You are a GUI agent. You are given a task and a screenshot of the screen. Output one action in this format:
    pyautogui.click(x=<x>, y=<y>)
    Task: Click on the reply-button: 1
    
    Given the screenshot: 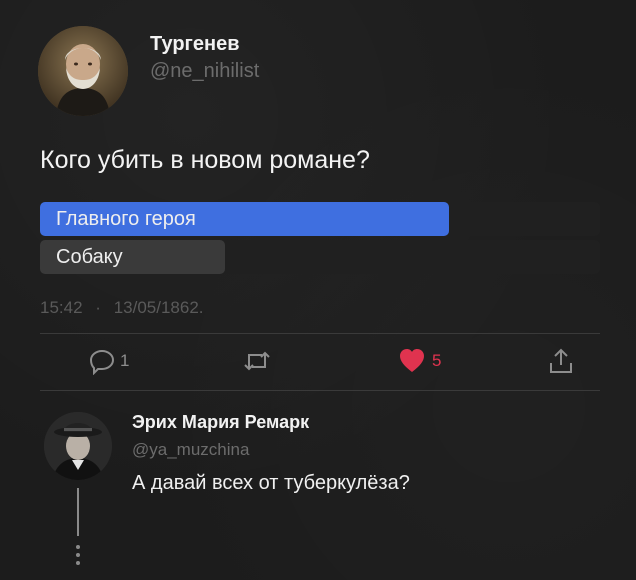 What is the action you would take?
    pyautogui.click(x=108, y=361)
    